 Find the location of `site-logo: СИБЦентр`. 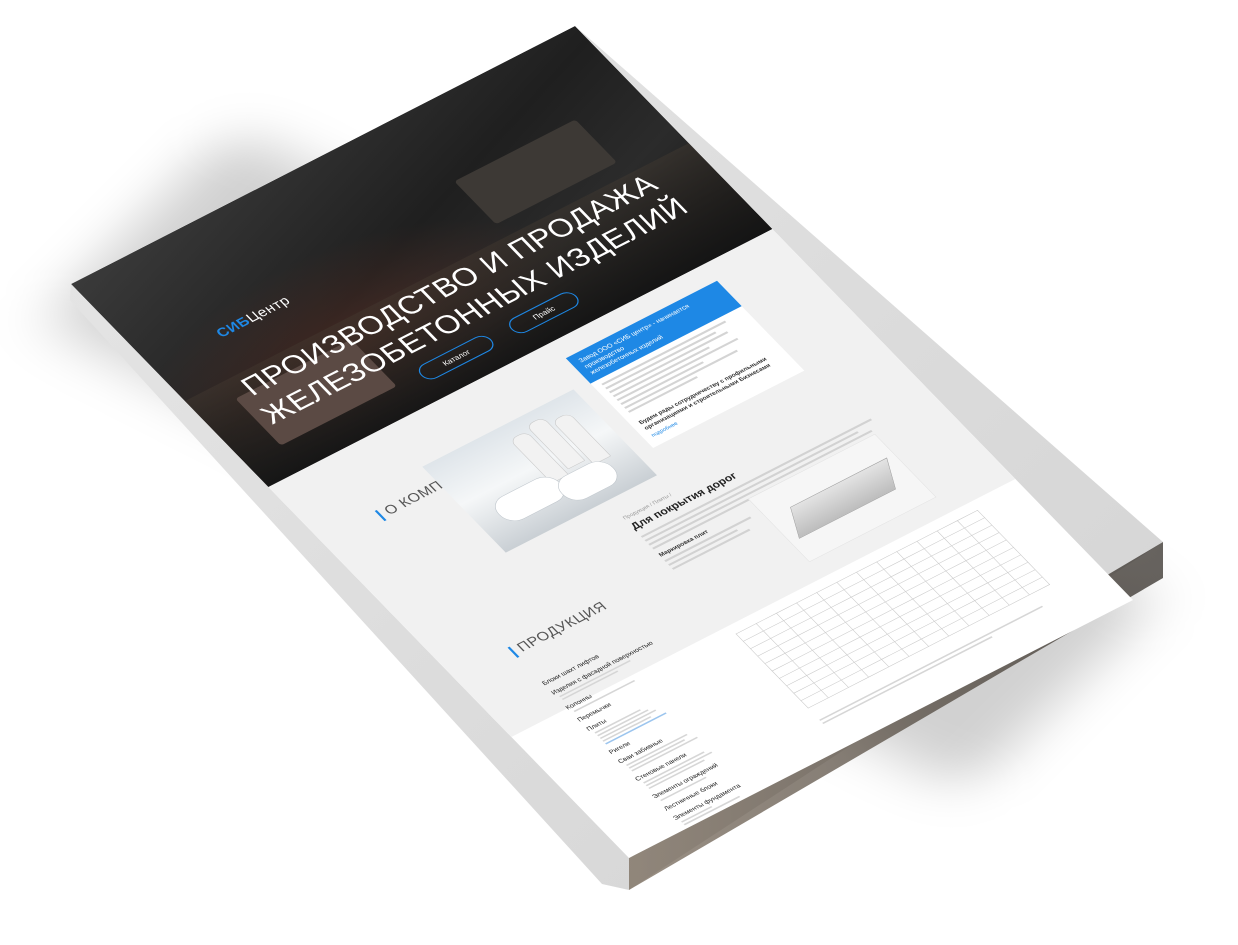

site-logo: СИБЦентр is located at coordinates (253, 317).